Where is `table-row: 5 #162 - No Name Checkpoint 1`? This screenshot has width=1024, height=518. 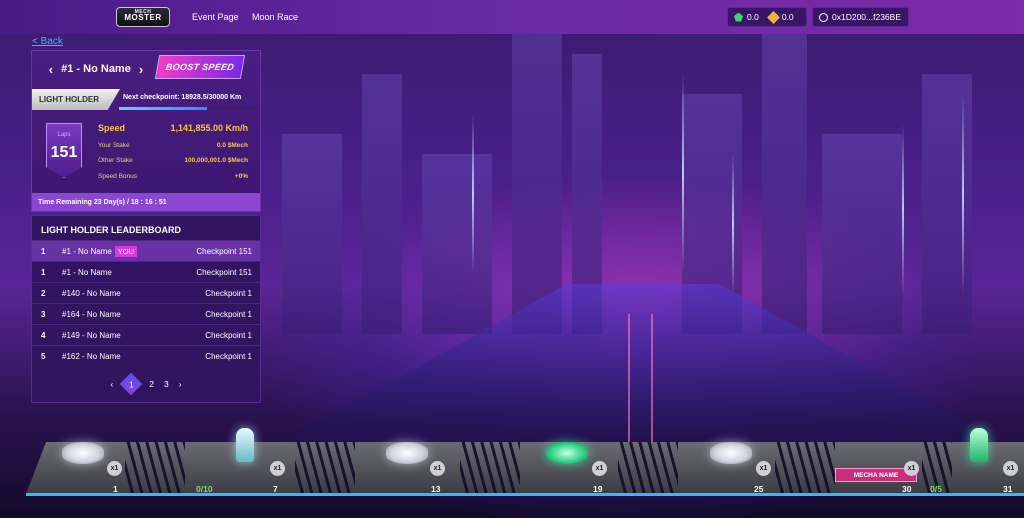
table-row: 5 #162 - No Name Checkpoint 1 is located at coordinates (146, 355).